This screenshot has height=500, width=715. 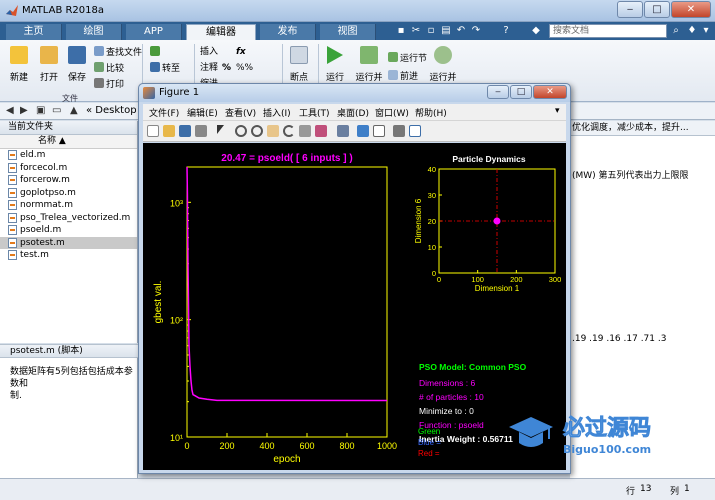 What do you see at coordinates (430, 453) in the screenshot?
I see `legend-red-line: Red = Global Best` at bounding box center [430, 453].